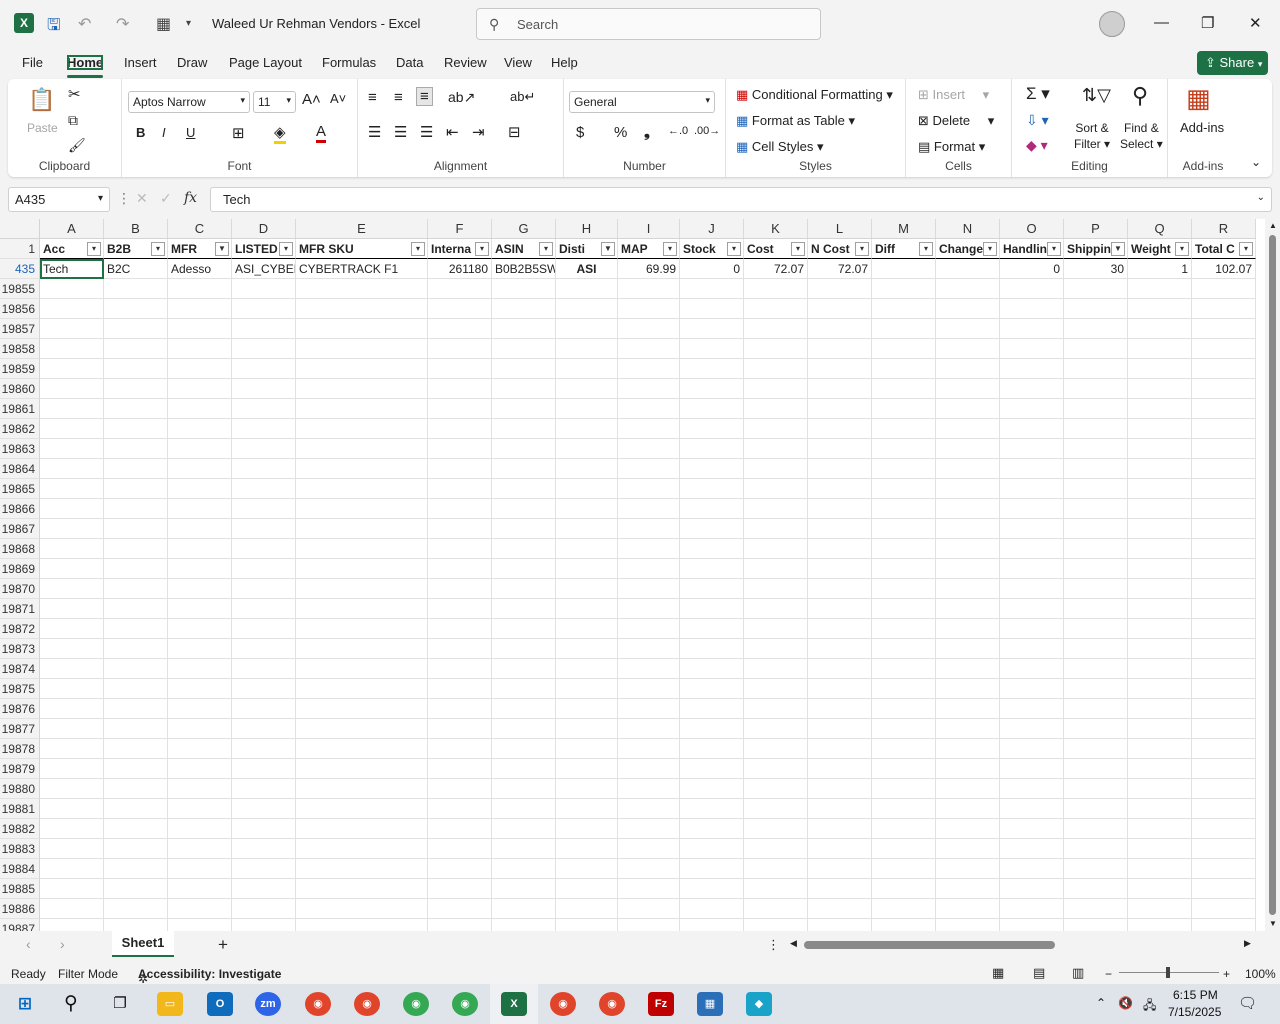 This screenshot has height=1024, width=1280. What do you see at coordinates (814, 95) in the screenshot?
I see `conditional-formatting-button: ▦ Conditional Formatting ▾` at bounding box center [814, 95].